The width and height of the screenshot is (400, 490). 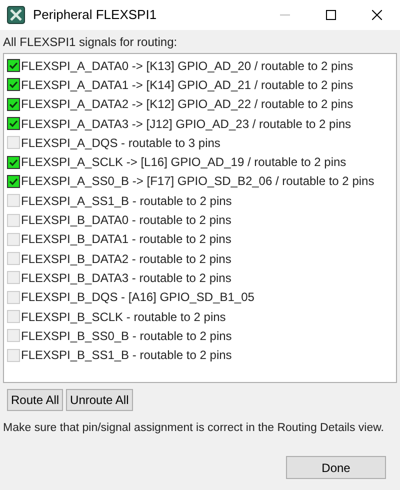 I want to click on signal-label: FLEXSPI_A_DATA3 -> [J12] GPIO_AD_23 / routable to 2 pins, so click(x=186, y=124).